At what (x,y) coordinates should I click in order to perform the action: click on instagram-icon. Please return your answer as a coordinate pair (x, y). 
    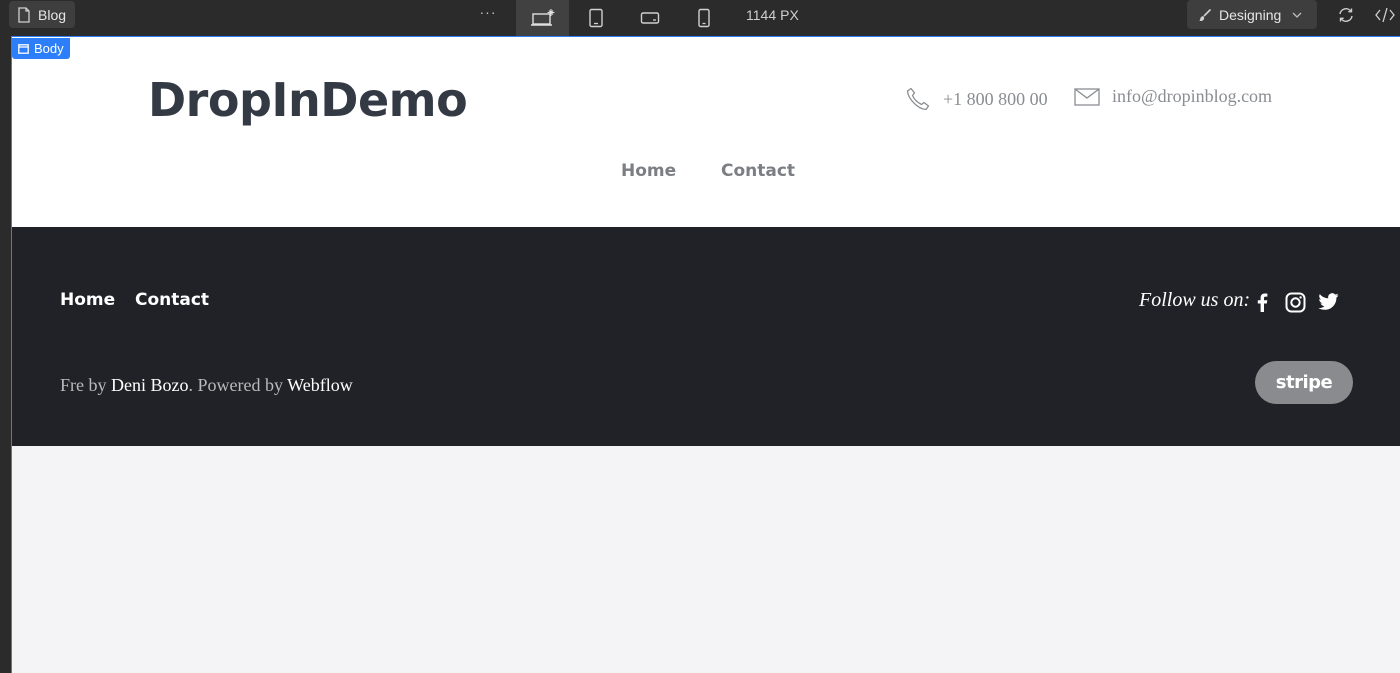
    Looking at the image, I should click on (1295, 302).